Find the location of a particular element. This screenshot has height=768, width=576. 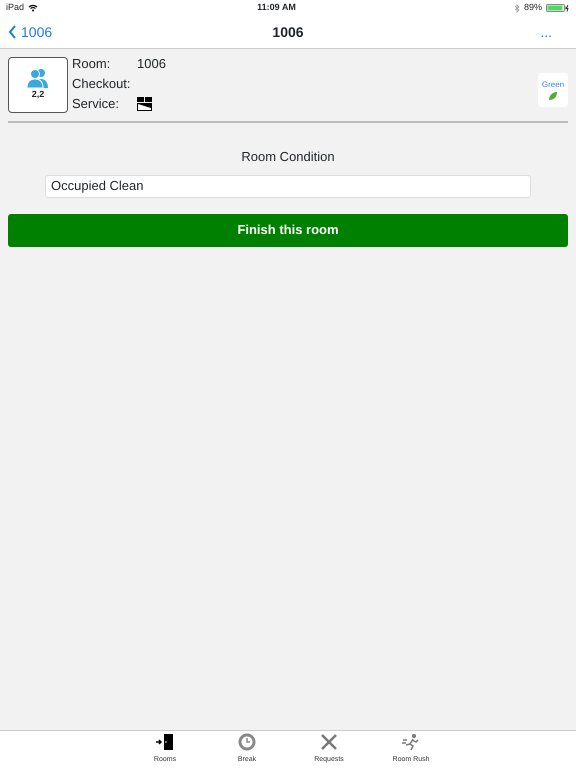

occupancy-count: 2,2 is located at coordinates (38, 95).